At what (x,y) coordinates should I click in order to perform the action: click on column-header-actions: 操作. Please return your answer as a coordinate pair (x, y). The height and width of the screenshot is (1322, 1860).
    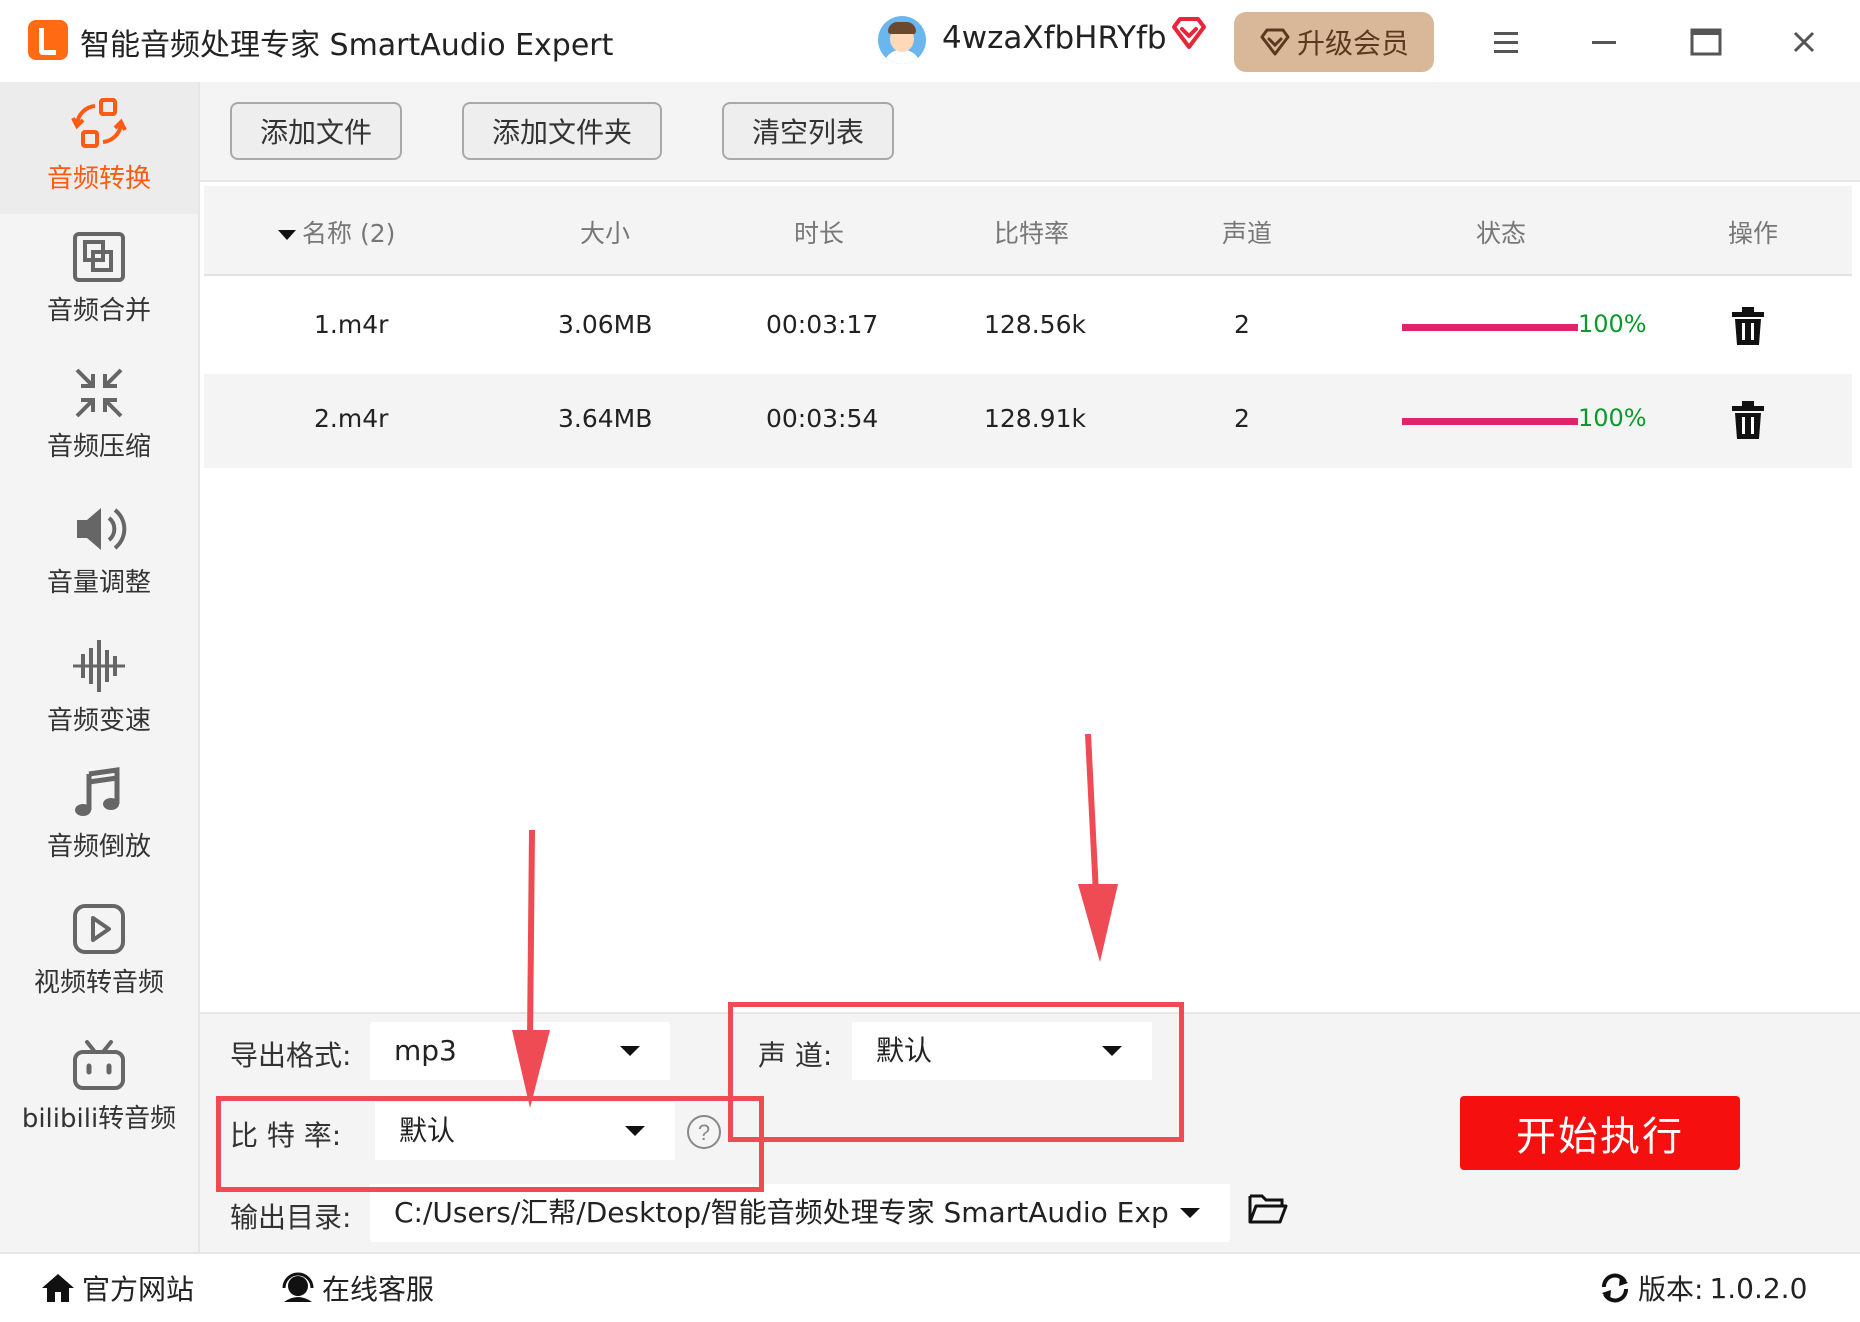
    Looking at the image, I should click on (1753, 233).